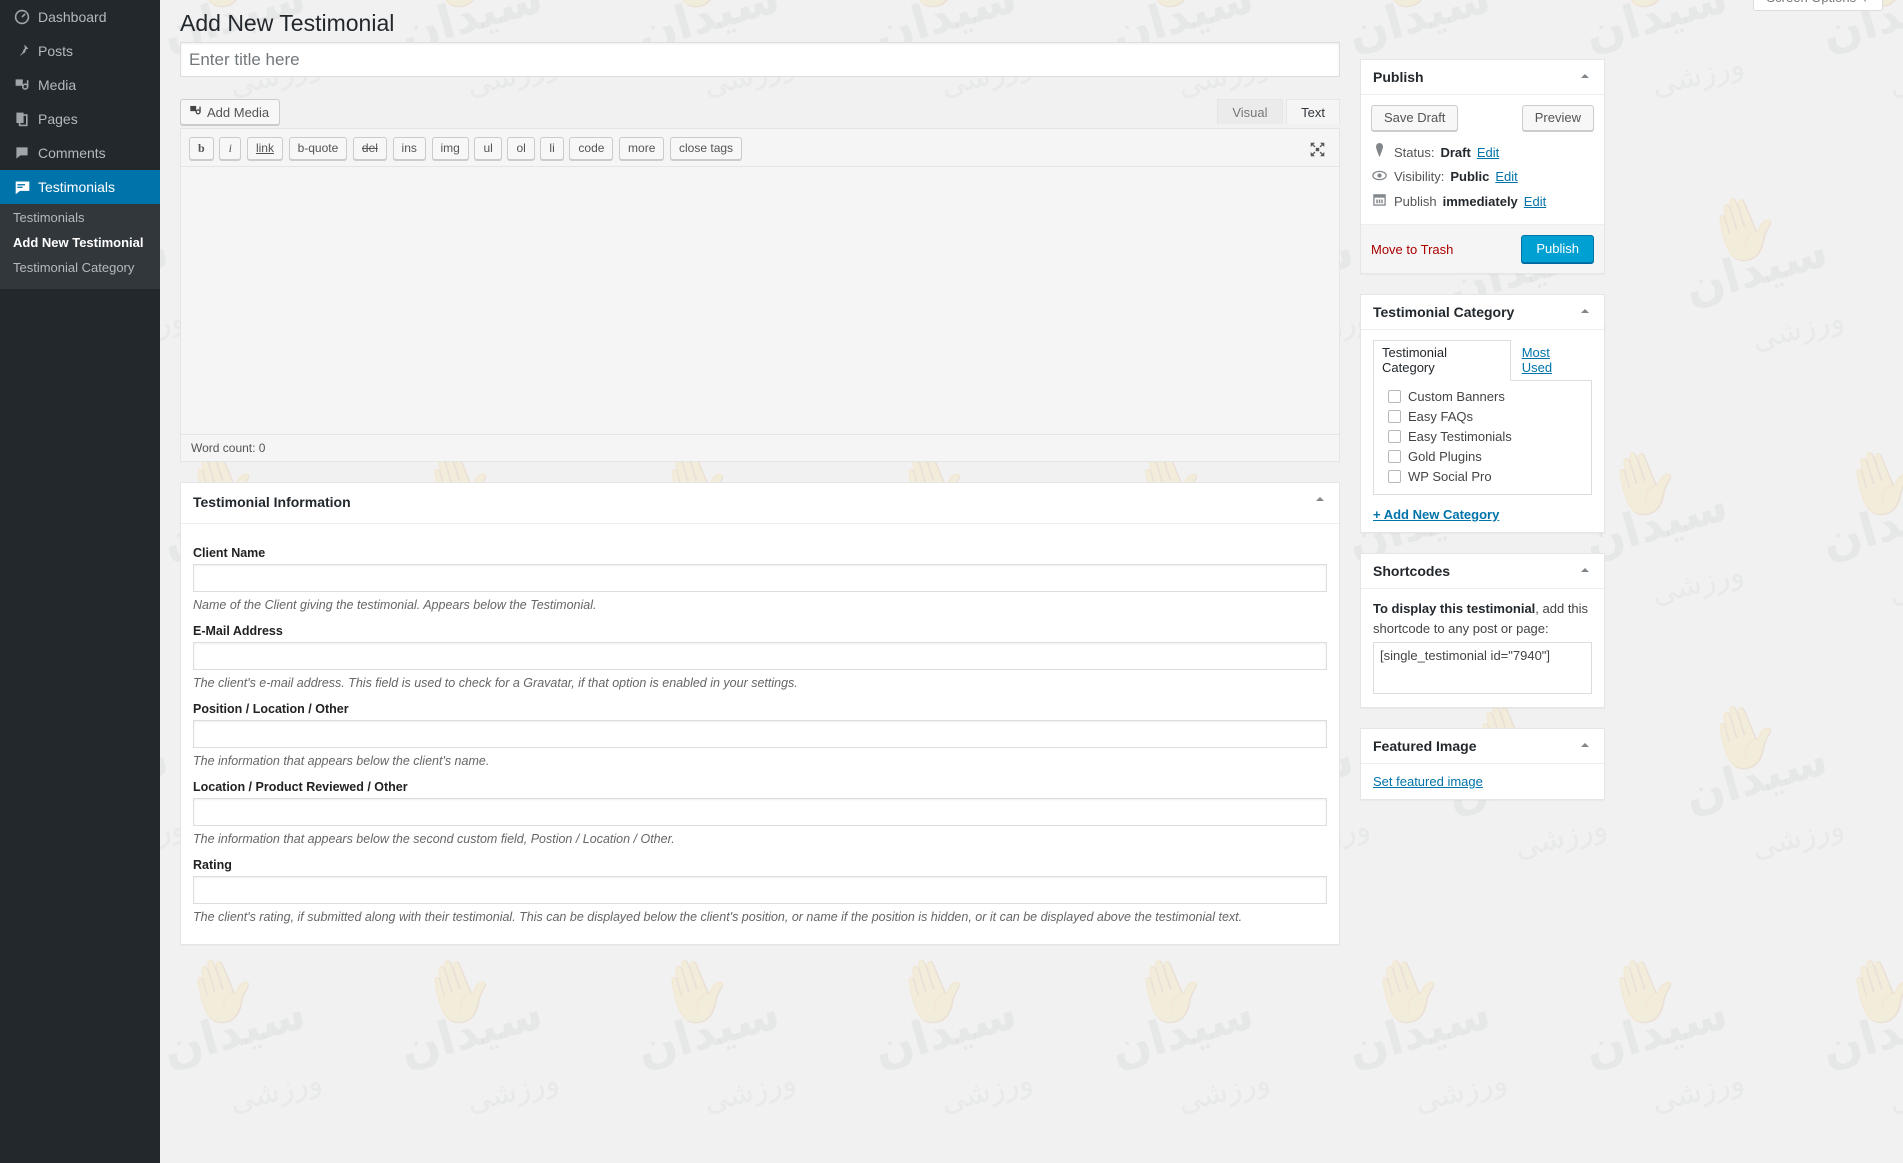  I want to click on word-count-status: Word count: 0, so click(760, 447).